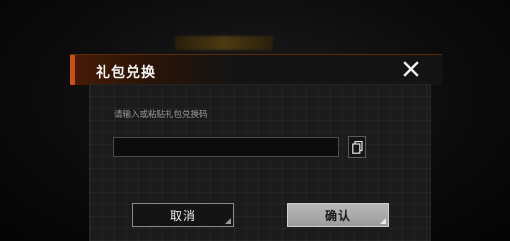  I want to click on clipboard-icon, so click(357, 147).